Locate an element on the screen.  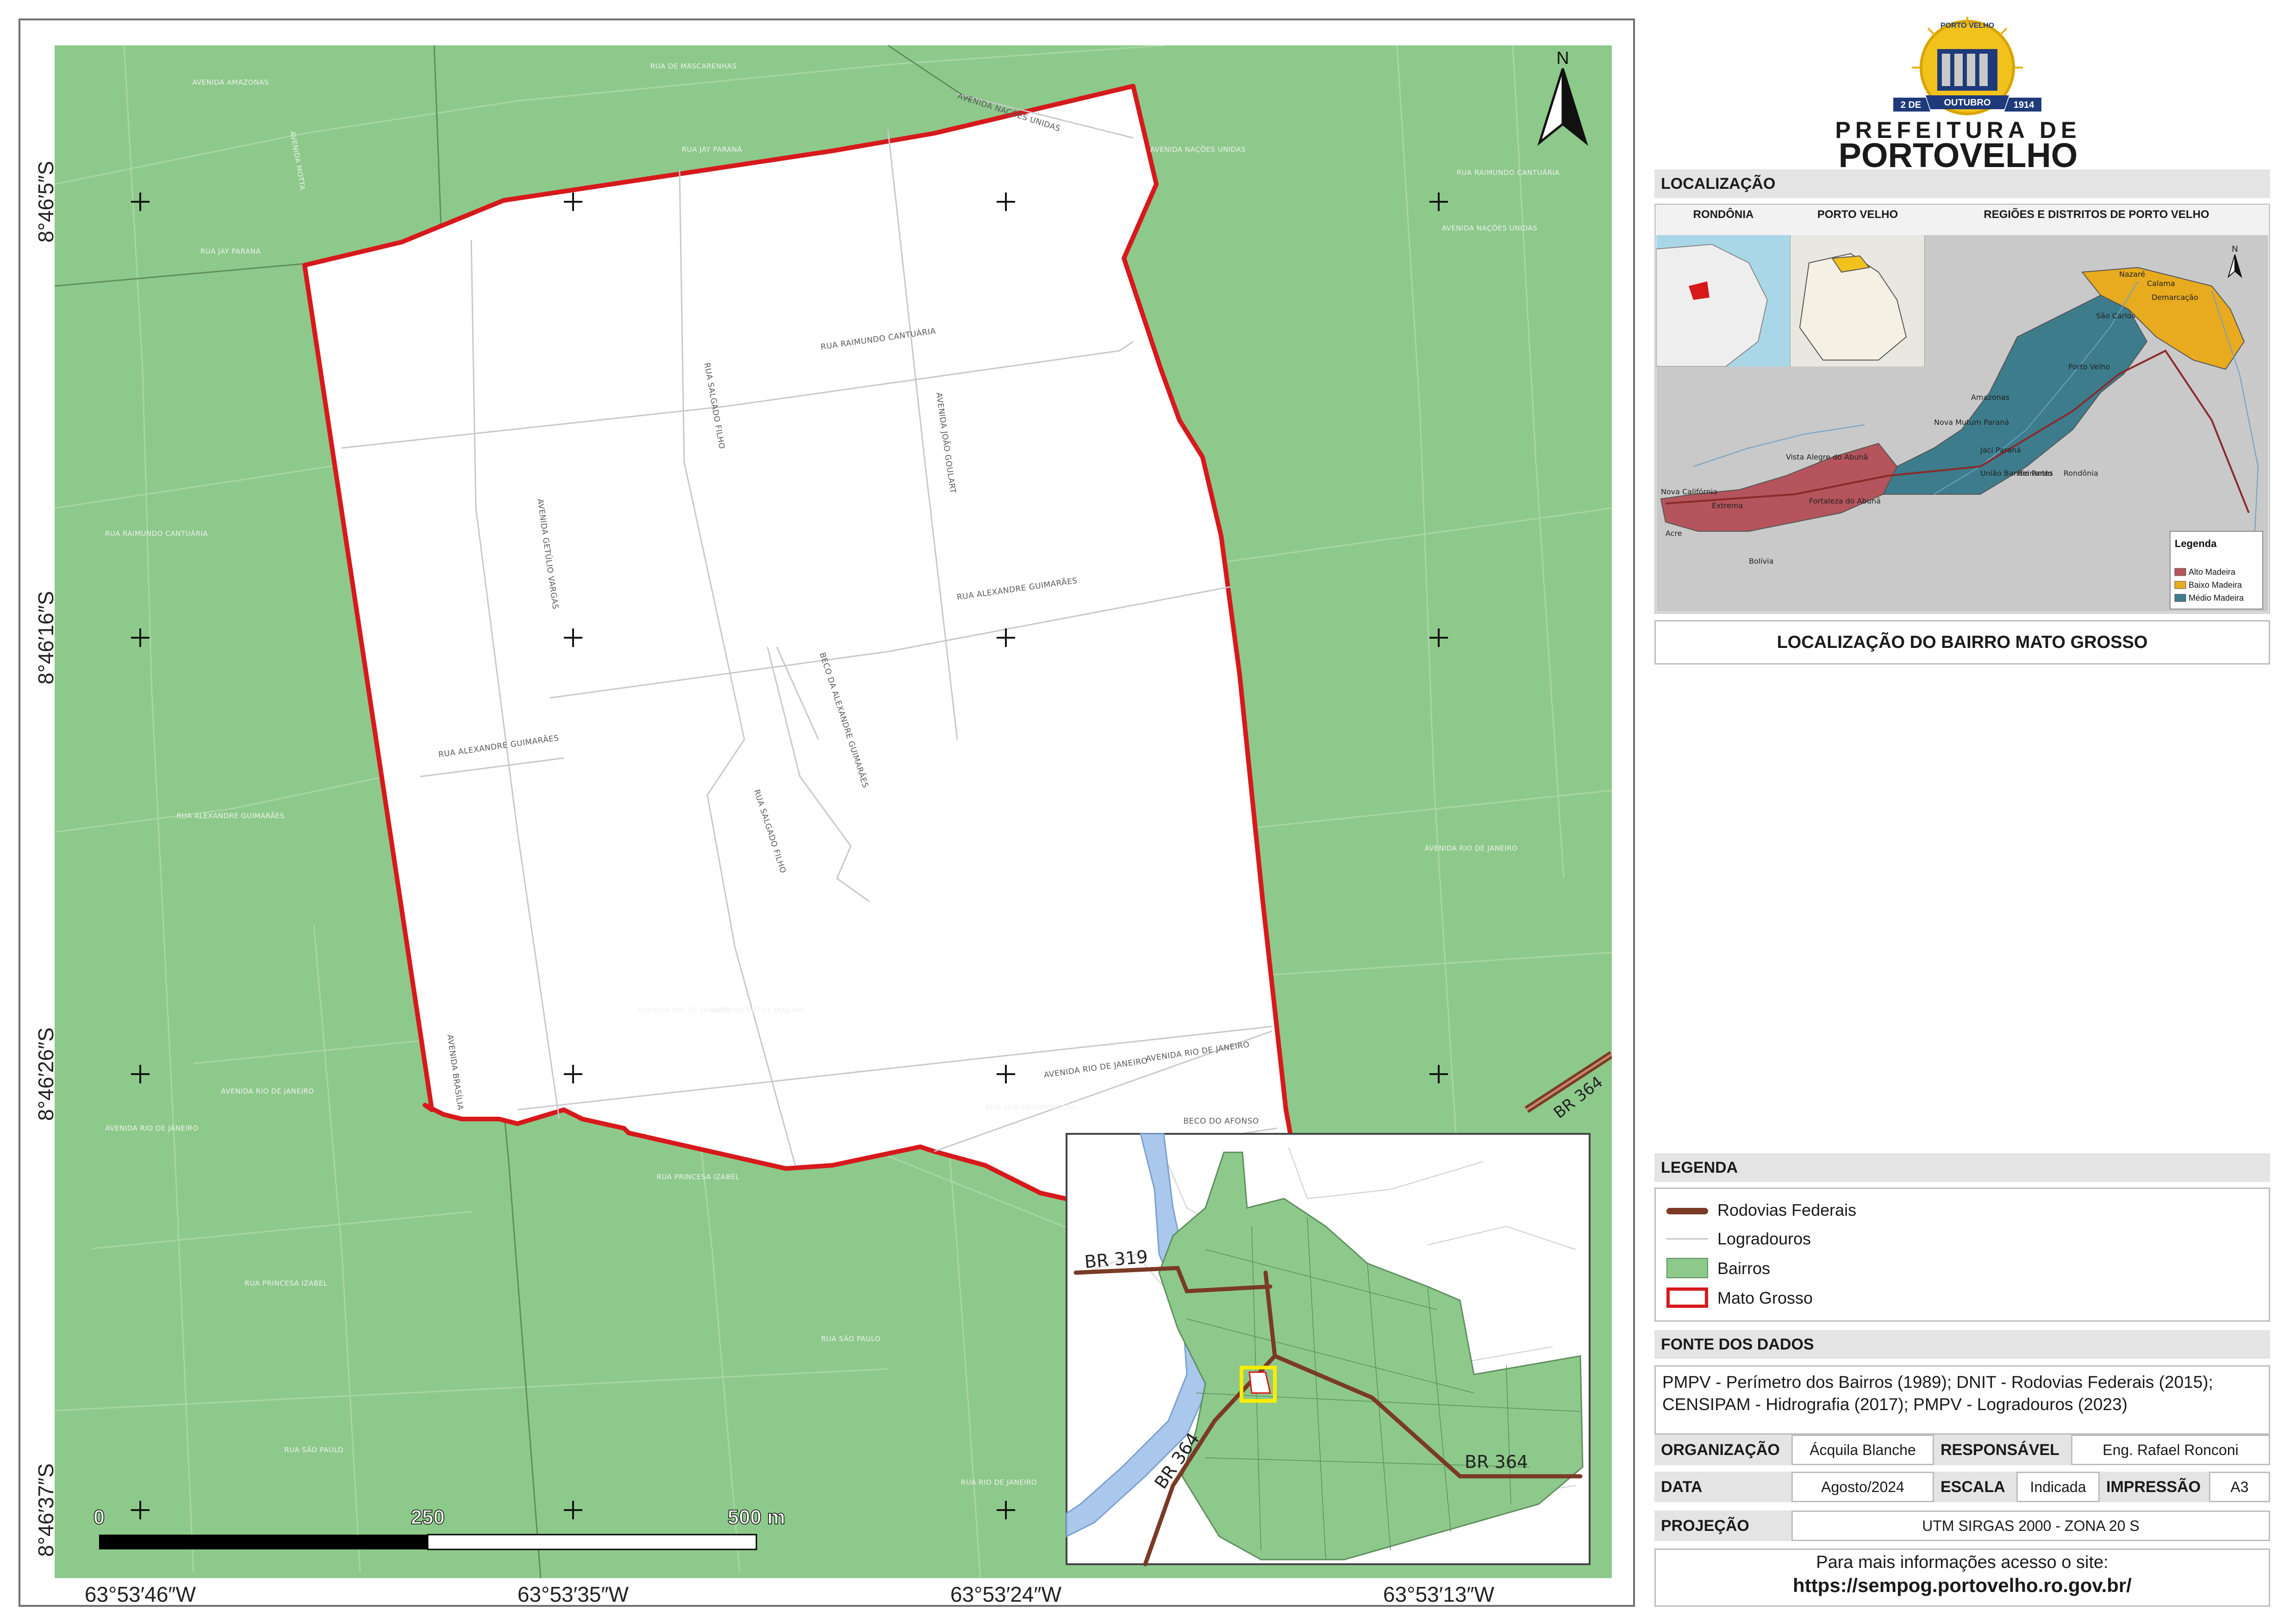
footer-info-text: Para mais informações acesso o site: is located at coordinates (1962, 1562).